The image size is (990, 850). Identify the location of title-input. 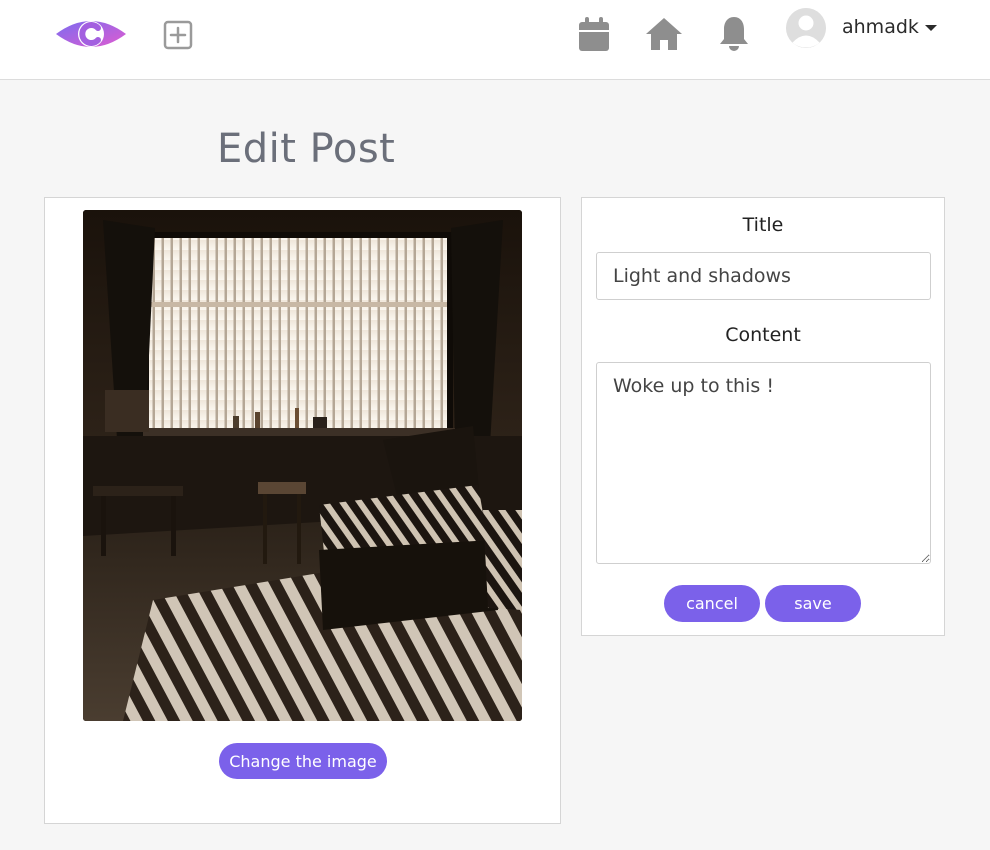
(763, 276).